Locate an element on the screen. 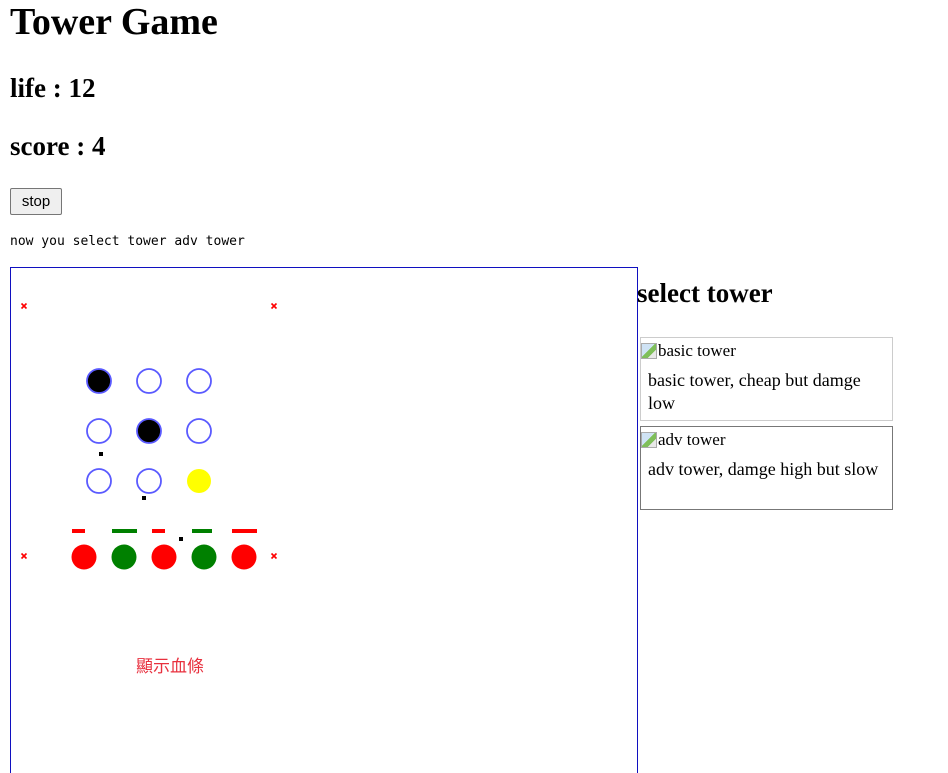 The image size is (948, 773). adv-tower-alt: adv tower is located at coordinates (692, 439).